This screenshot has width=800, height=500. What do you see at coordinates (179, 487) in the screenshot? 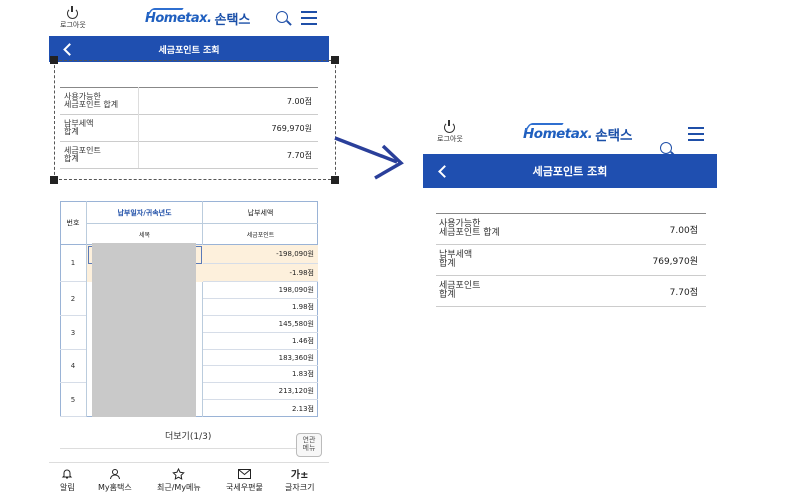
I see `nav-label: 최근/My메뉴` at bounding box center [179, 487].